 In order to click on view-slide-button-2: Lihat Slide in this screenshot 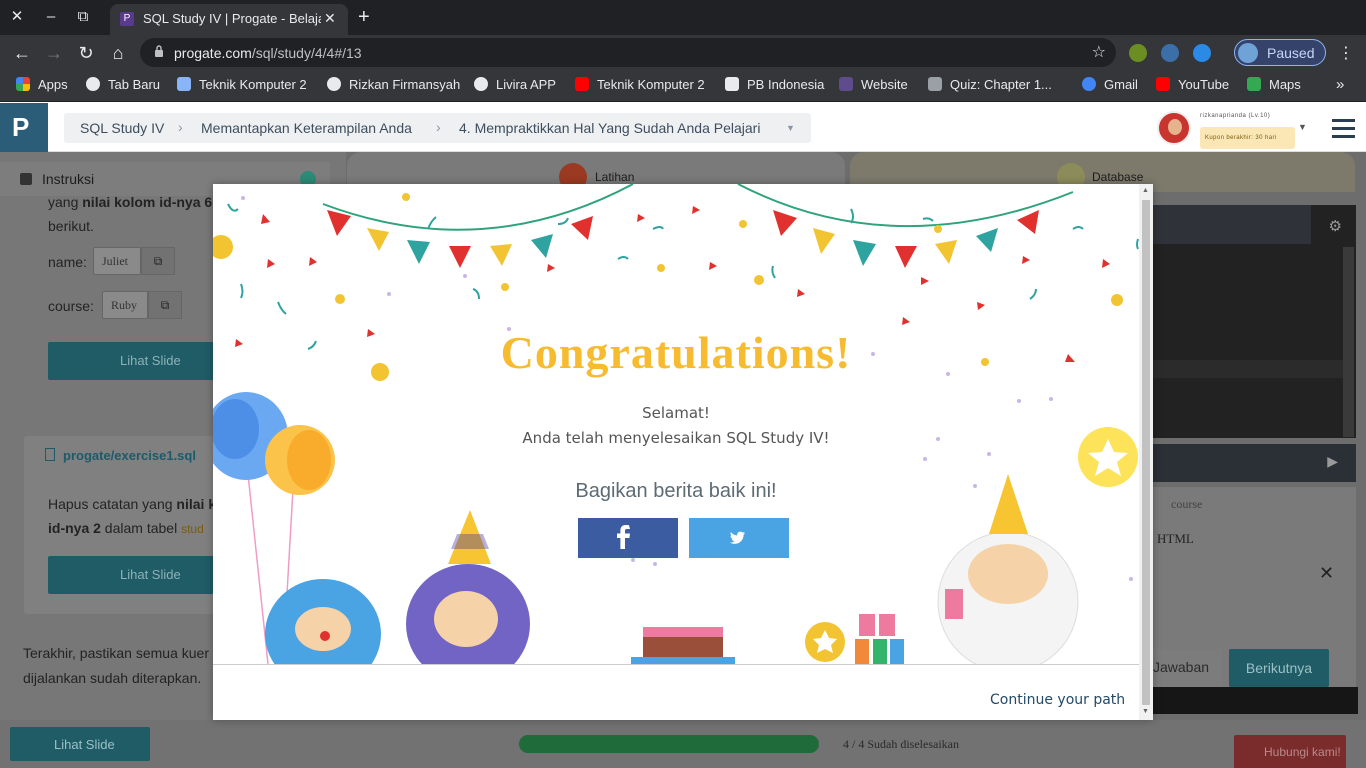, I will do `click(132, 575)`.